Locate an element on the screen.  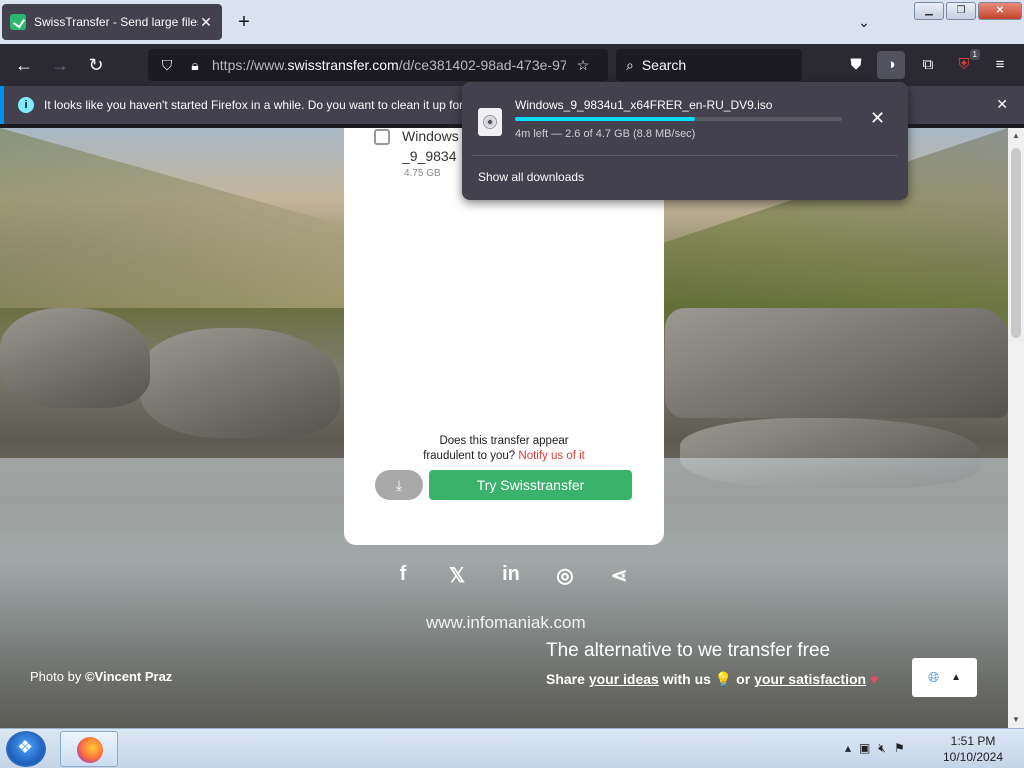
your-ideas-link: your ideas is located at coordinates (624, 679).